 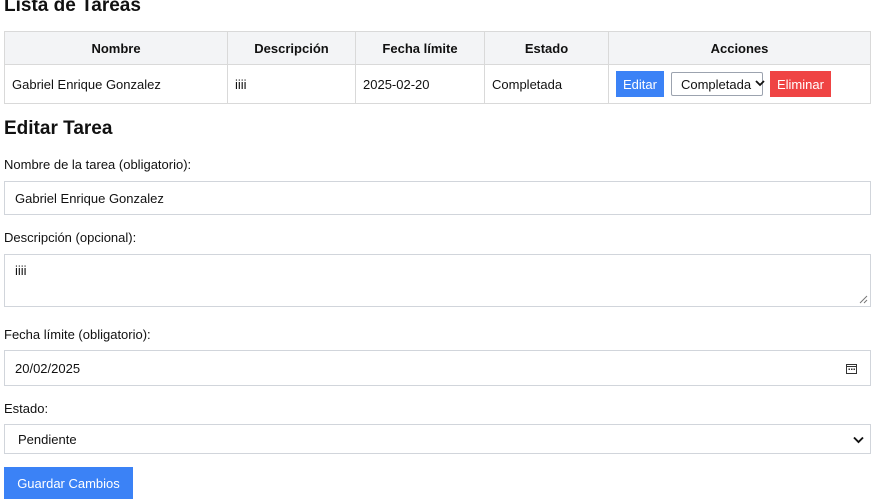 What do you see at coordinates (420, 84) in the screenshot?
I see `cell-fecha: 2025-02-20` at bounding box center [420, 84].